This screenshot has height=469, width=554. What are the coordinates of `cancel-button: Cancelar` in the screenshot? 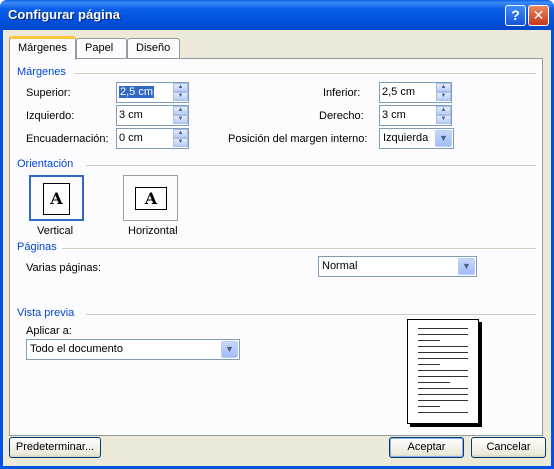 It's located at (508, 447).